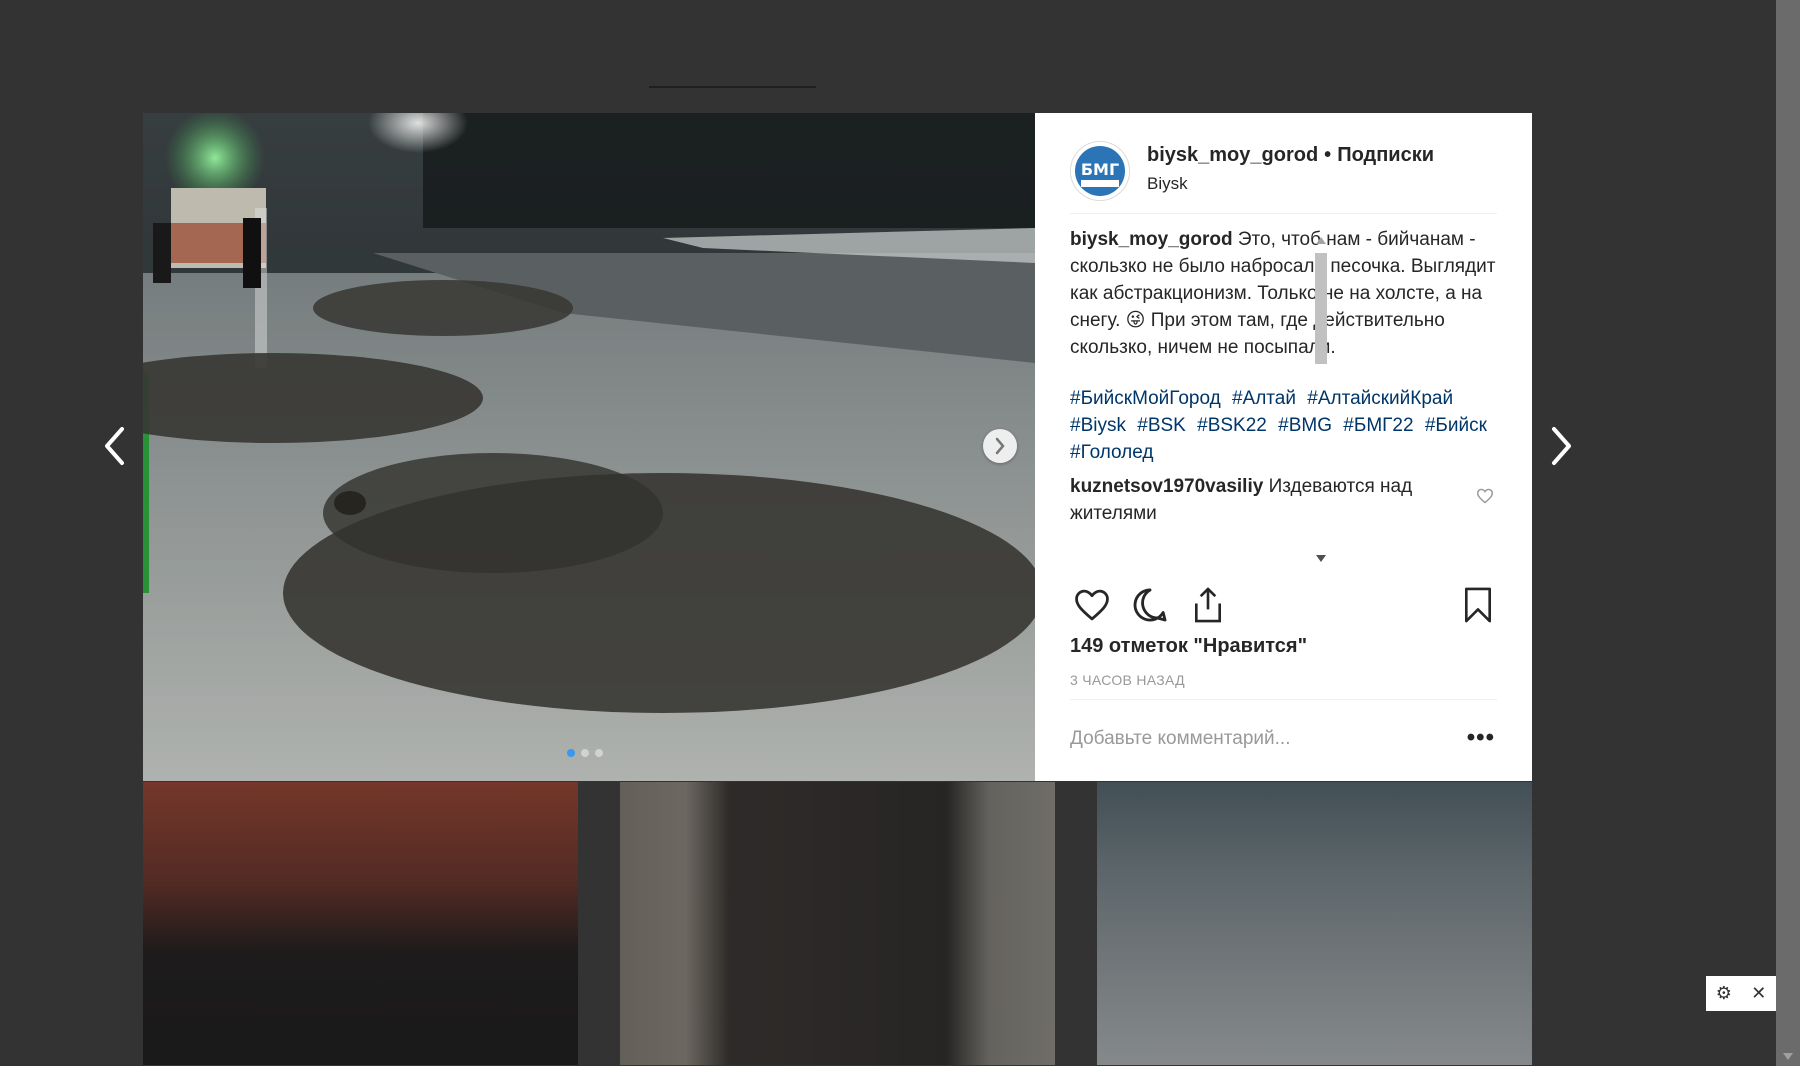 This screenshot has width=1800, height=1076. I want to click on comment-button, so click(1150, 605).